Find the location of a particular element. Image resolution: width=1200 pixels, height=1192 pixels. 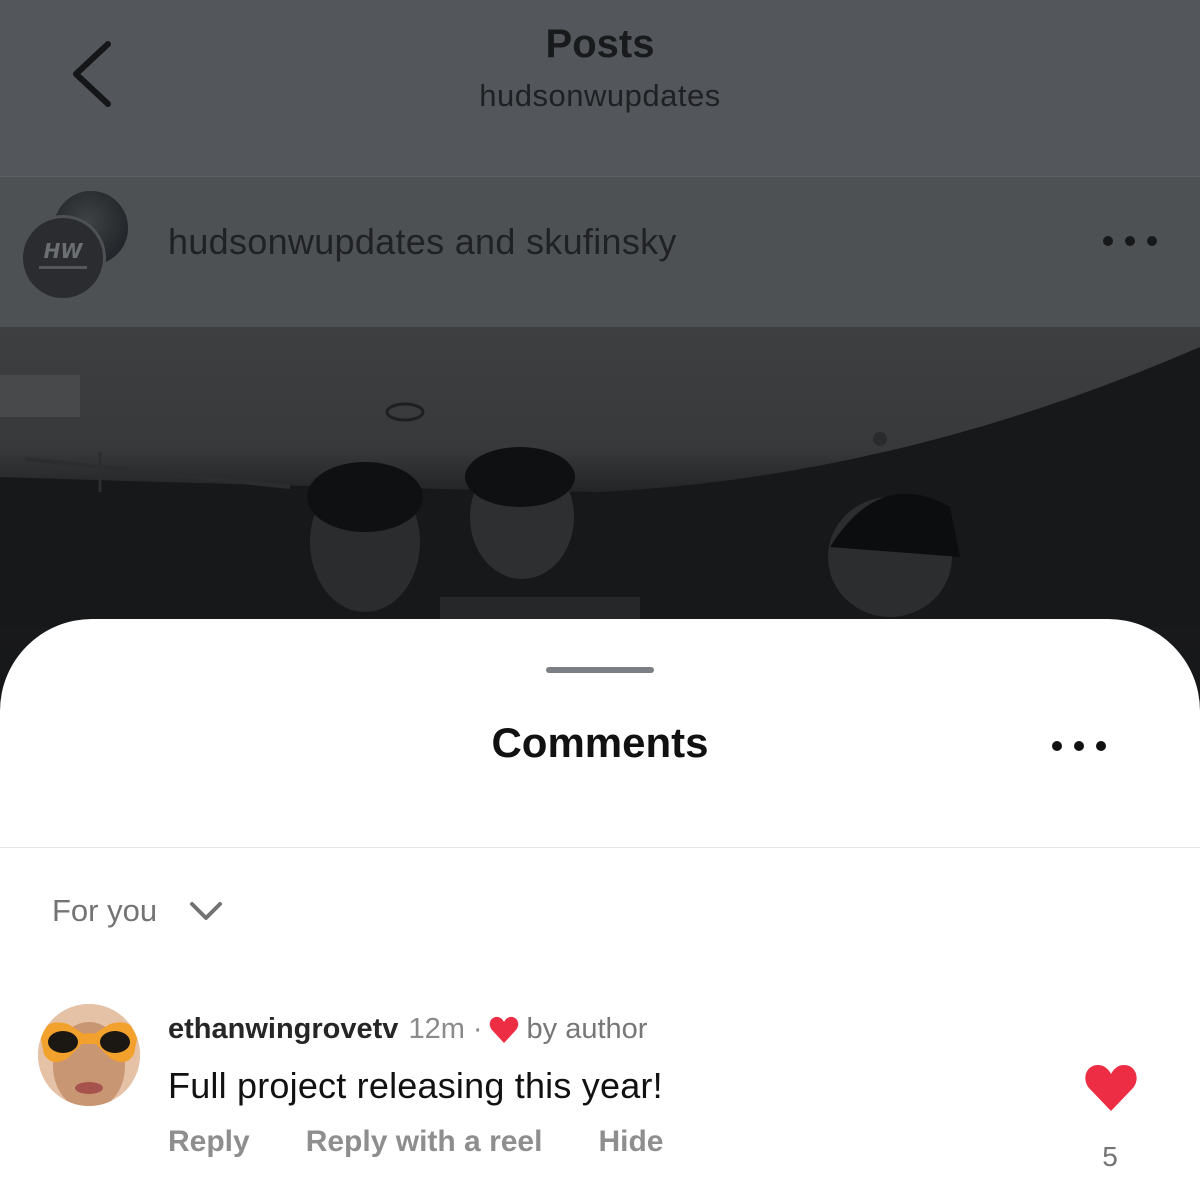

sort-dropdown: For you is located at coordinates (137, 911).